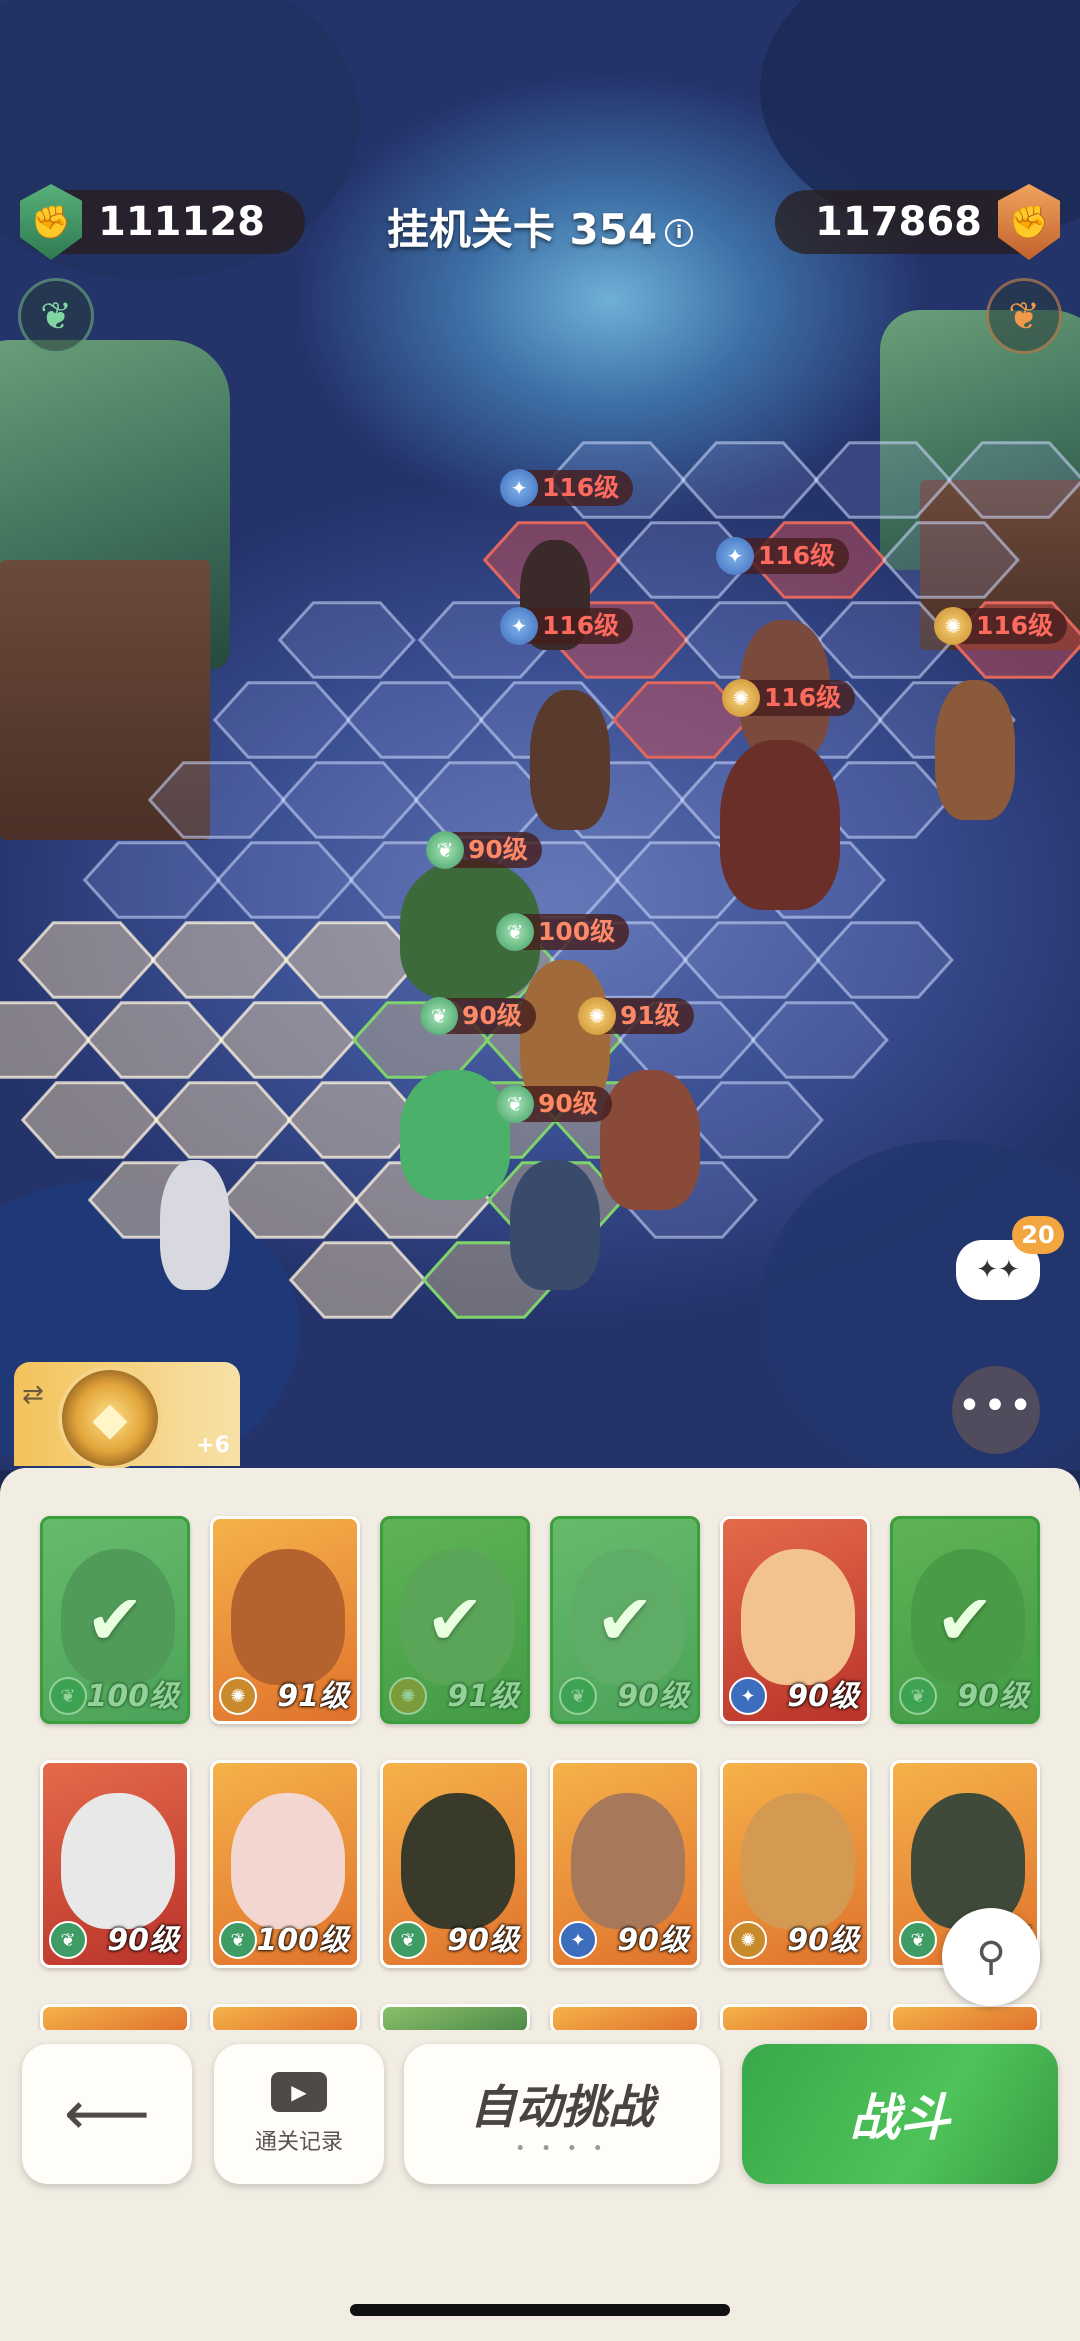 Image resolution: width=1080 pixels, height=2341 pixels. Describe the element at coordinates (299, 2092) in the screenshot. I see `video-camera-icon: ▶` at that location.